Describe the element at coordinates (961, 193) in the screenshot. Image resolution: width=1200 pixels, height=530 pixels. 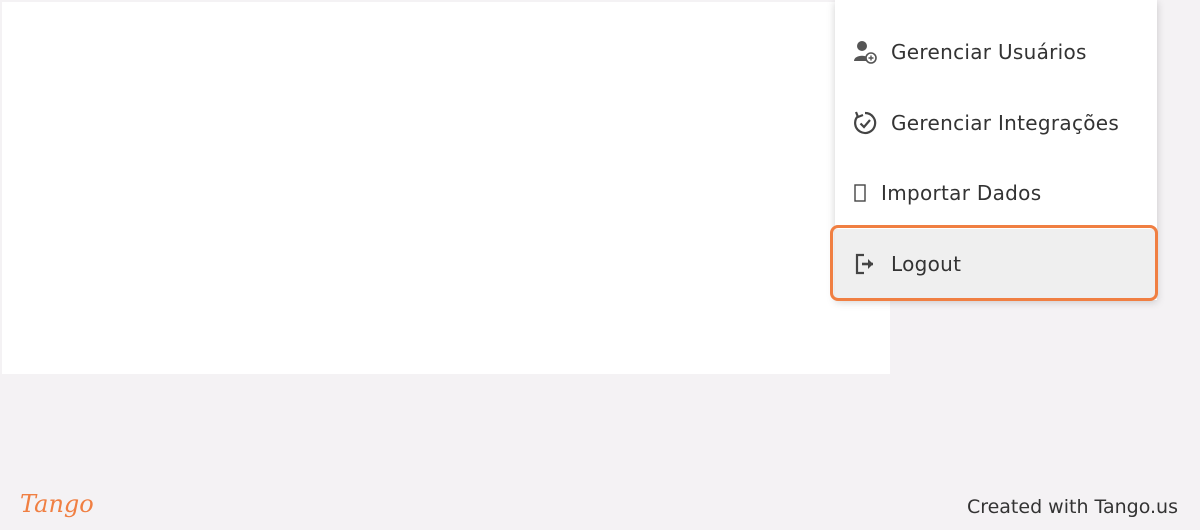
I see `menu-item-label: Importar Dados` at that location.